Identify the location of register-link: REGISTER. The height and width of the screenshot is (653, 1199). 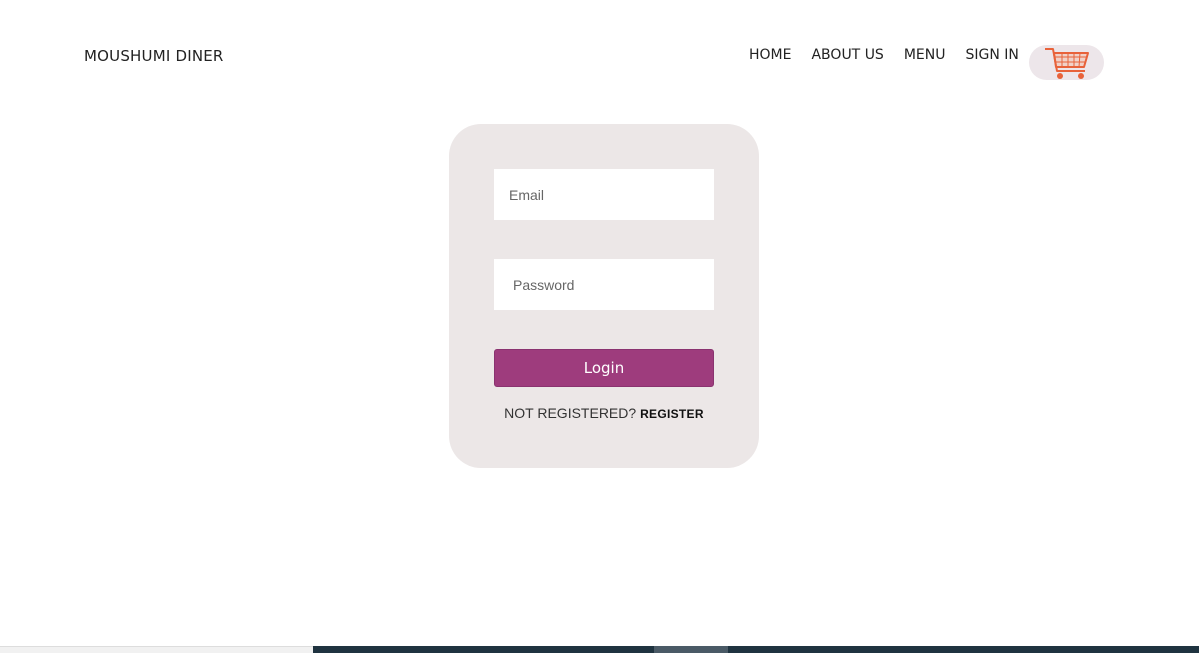
(672, 414).